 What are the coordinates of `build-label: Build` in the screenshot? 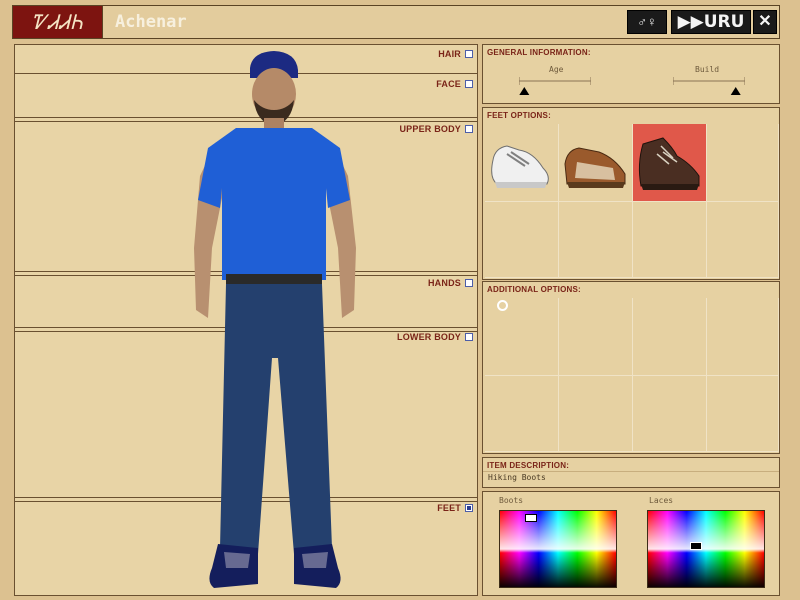 It's located at (707, 69).